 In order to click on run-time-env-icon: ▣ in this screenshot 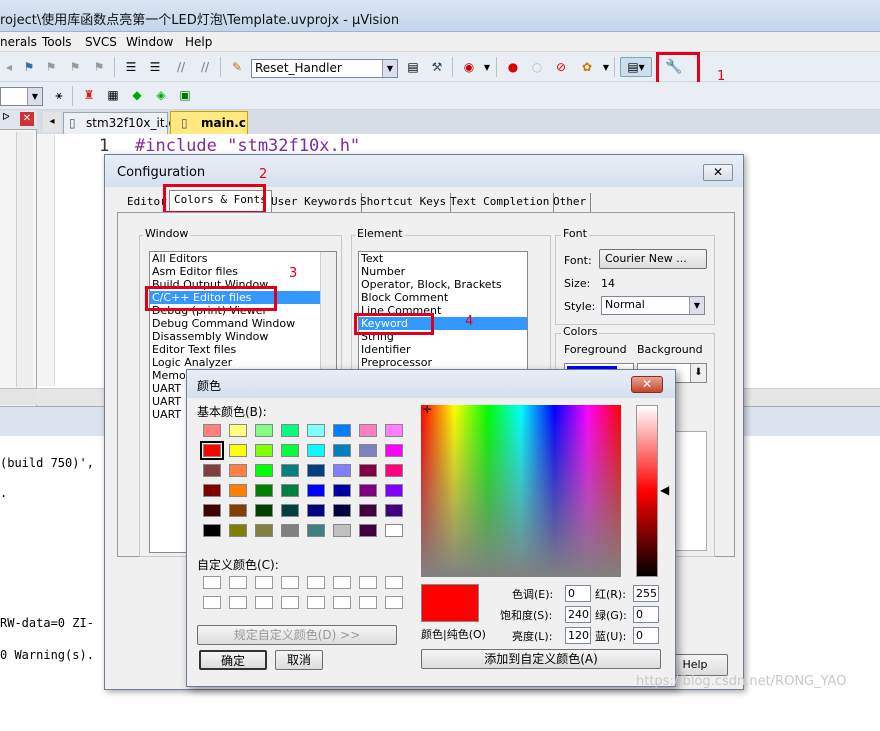, I will do `click(185, 95)`.